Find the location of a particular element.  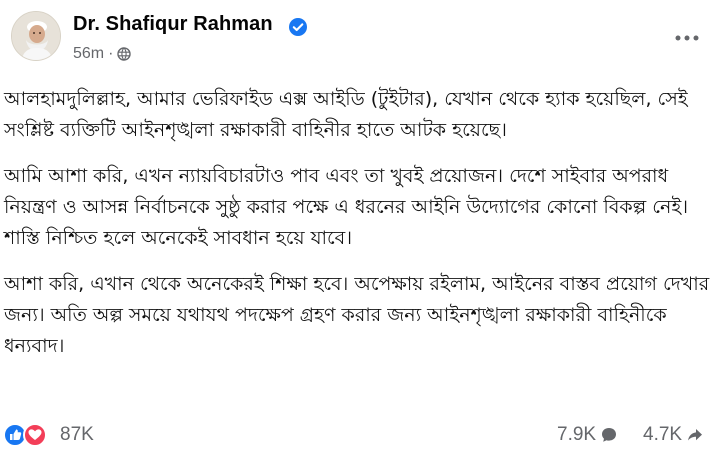

author-name: Dr. Shafiqur Rahman is located at coordinates (173, 24).